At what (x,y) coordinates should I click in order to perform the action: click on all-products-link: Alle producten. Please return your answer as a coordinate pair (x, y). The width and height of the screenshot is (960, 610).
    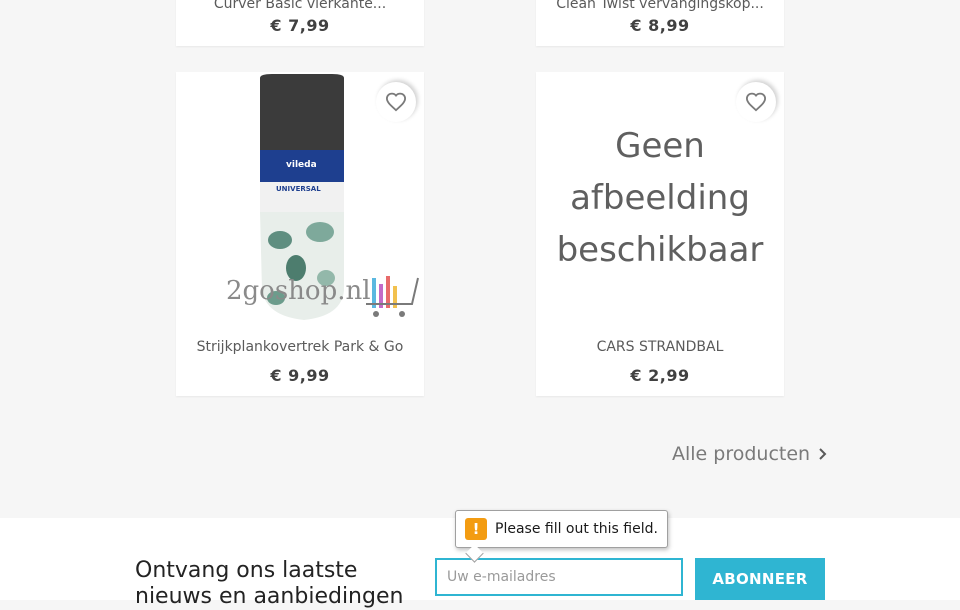
    Looking at the image, I should click on (750, 454).